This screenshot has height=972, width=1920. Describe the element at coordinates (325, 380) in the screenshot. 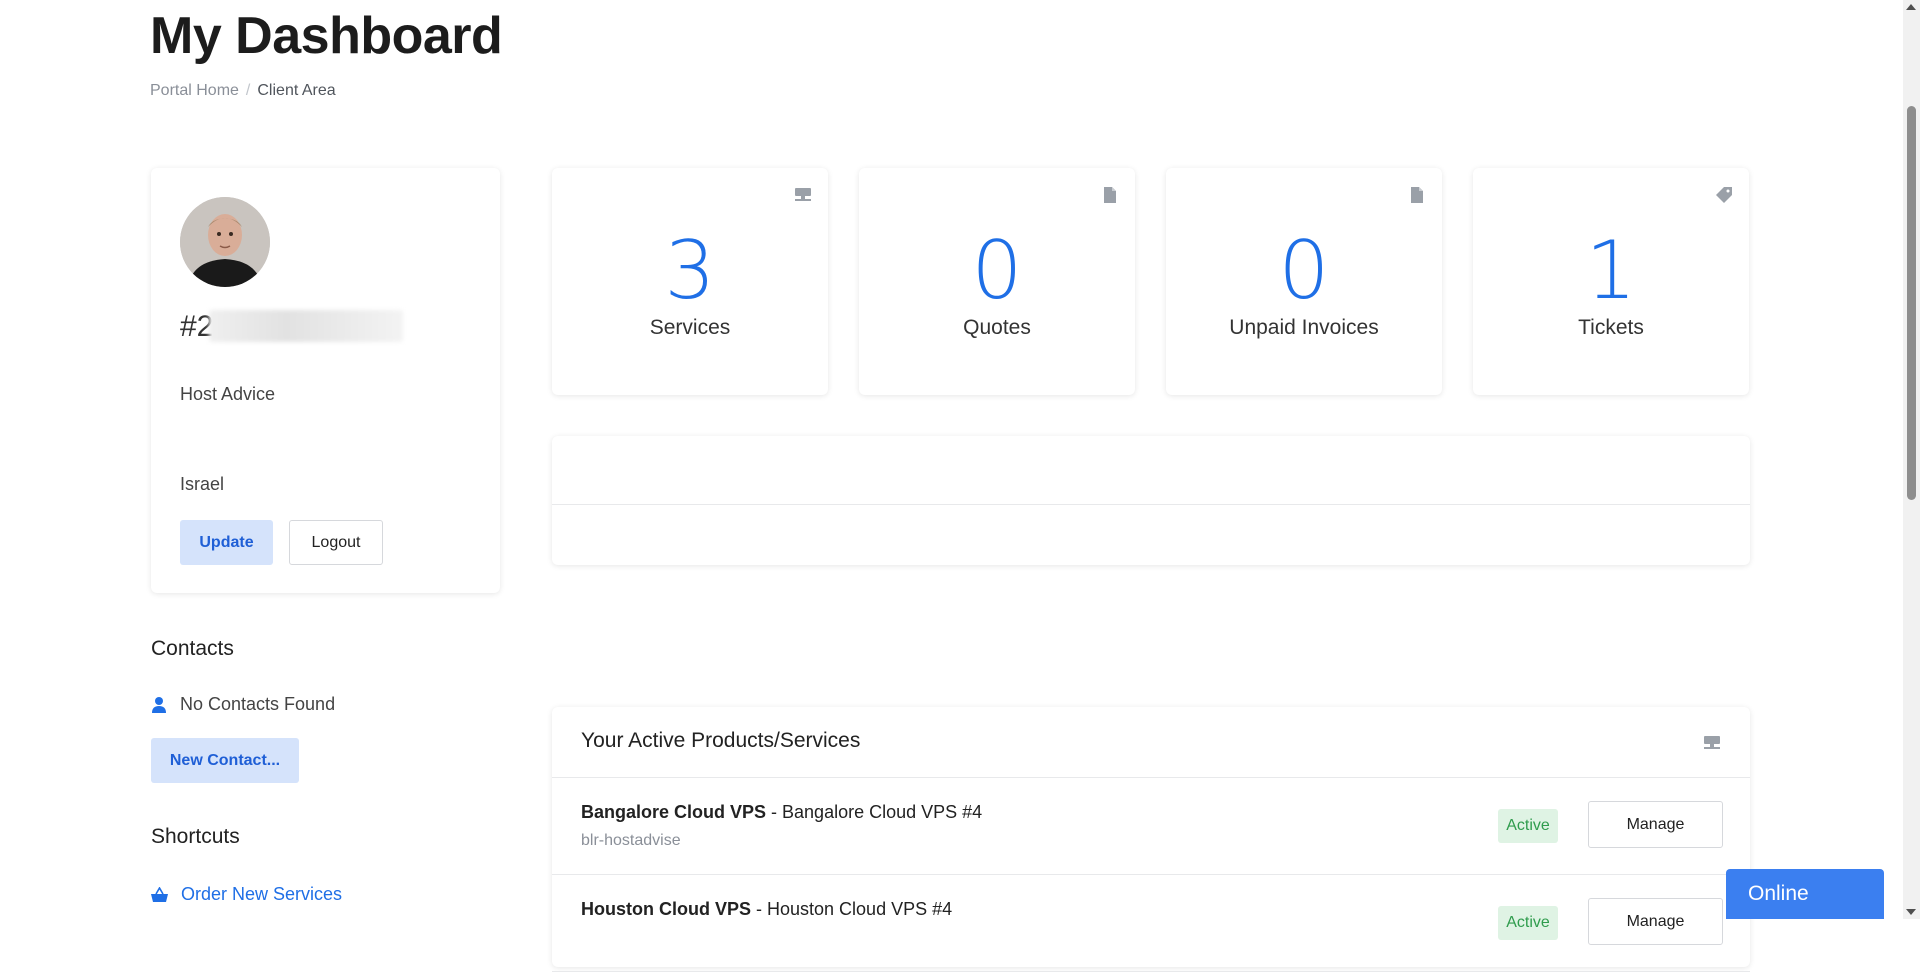

I see `profile-card: #2 Host Advice Israel Update Logout` at that location.